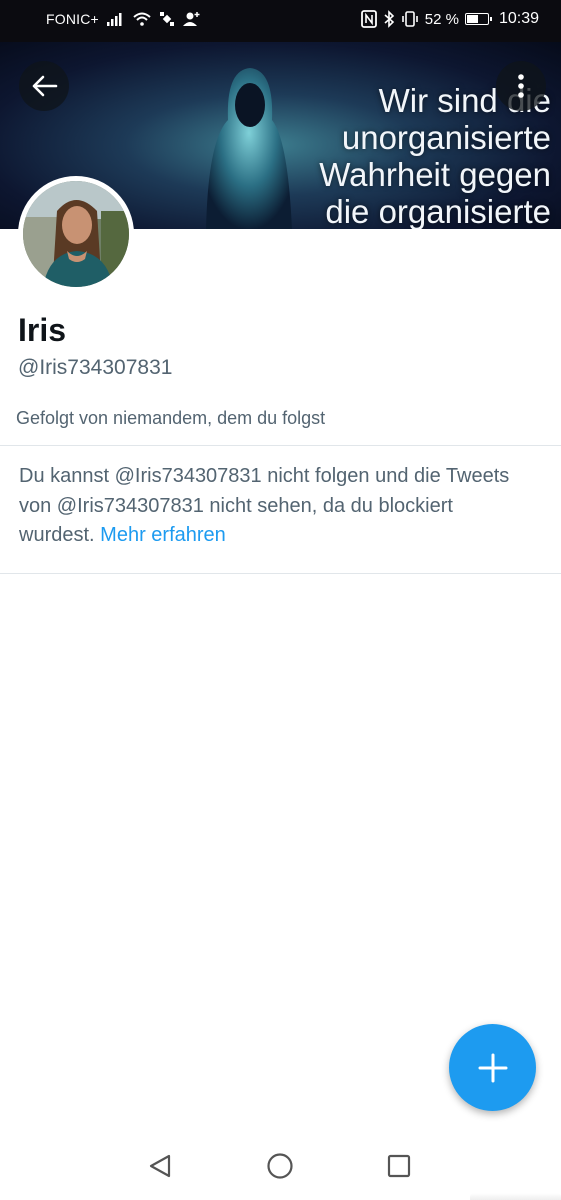  I want to click on more-options-button, so click(521, 86).